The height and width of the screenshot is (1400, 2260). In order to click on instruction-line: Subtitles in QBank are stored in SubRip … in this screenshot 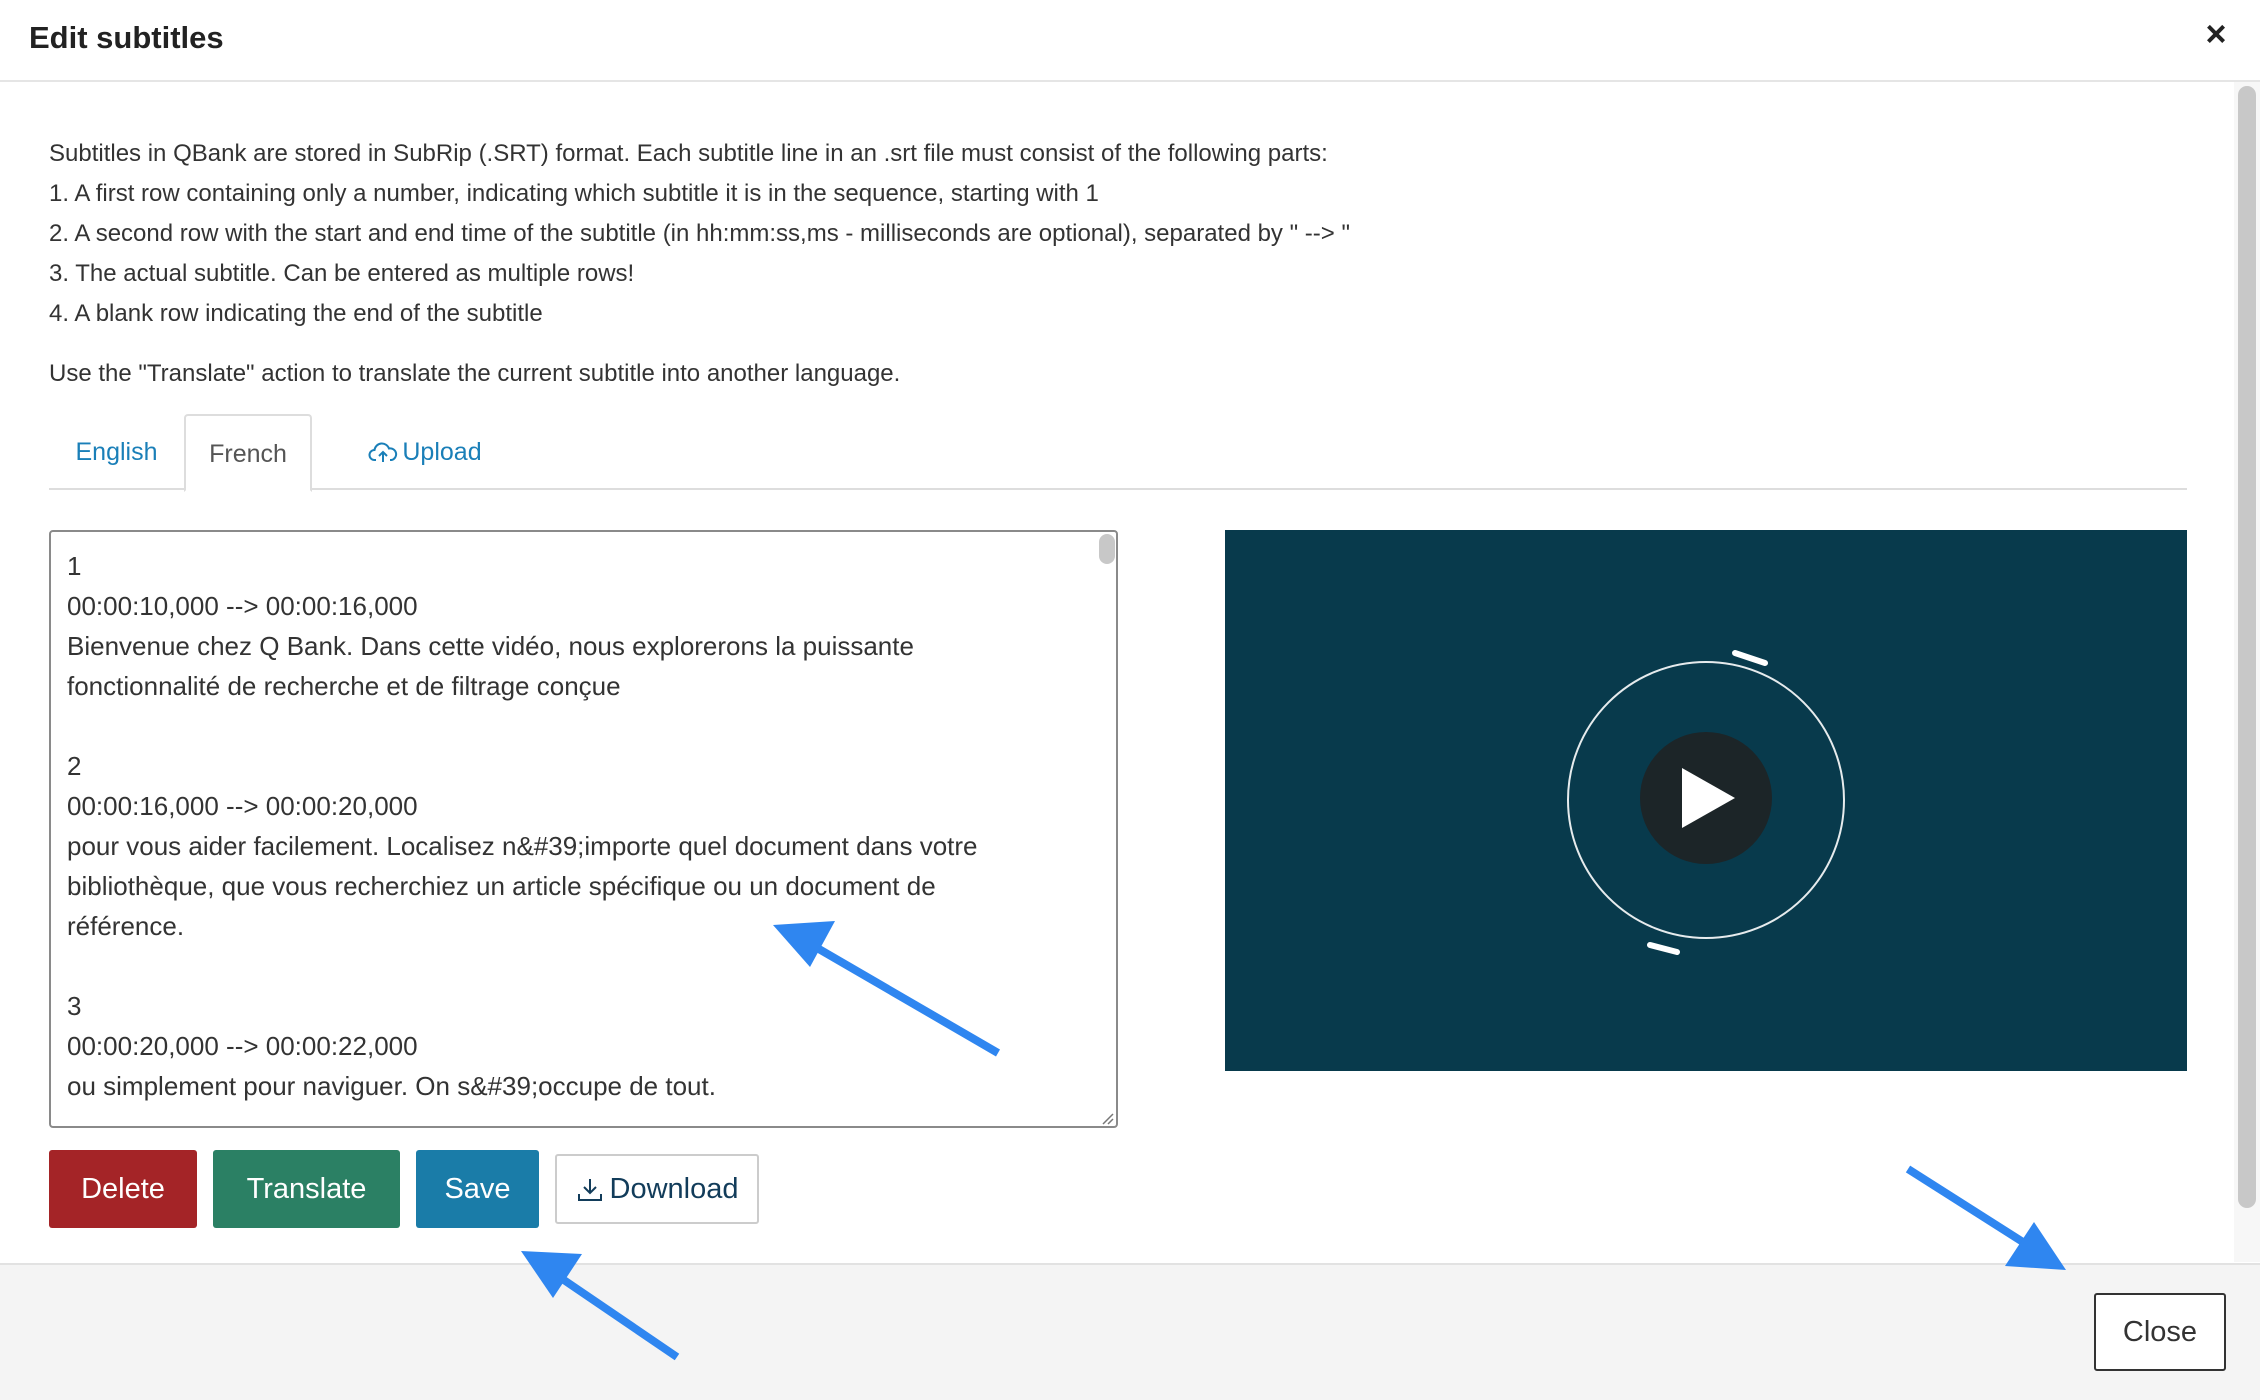, I will do `click(688, 153)`.